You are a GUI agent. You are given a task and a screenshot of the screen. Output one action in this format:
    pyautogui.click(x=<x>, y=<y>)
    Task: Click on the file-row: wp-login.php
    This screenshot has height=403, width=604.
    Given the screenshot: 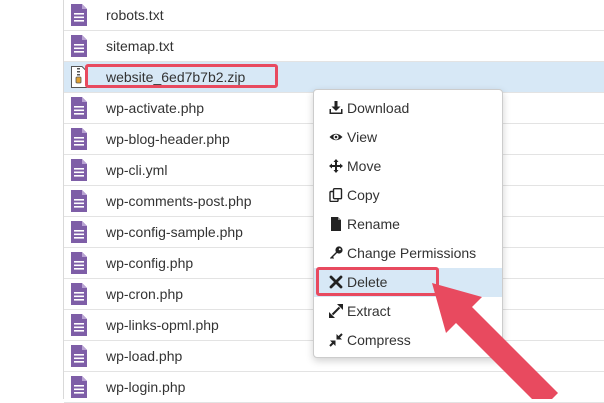 What is the action you would take?
    pyautogui.click(x=334, y=387)
    